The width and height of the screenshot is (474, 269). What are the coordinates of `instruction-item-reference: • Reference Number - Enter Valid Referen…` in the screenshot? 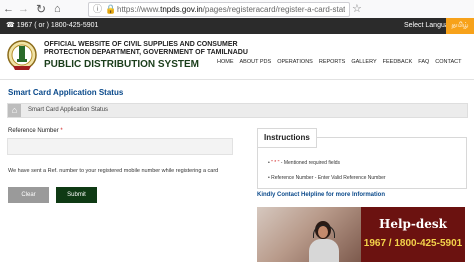 It's located at (327, 178).